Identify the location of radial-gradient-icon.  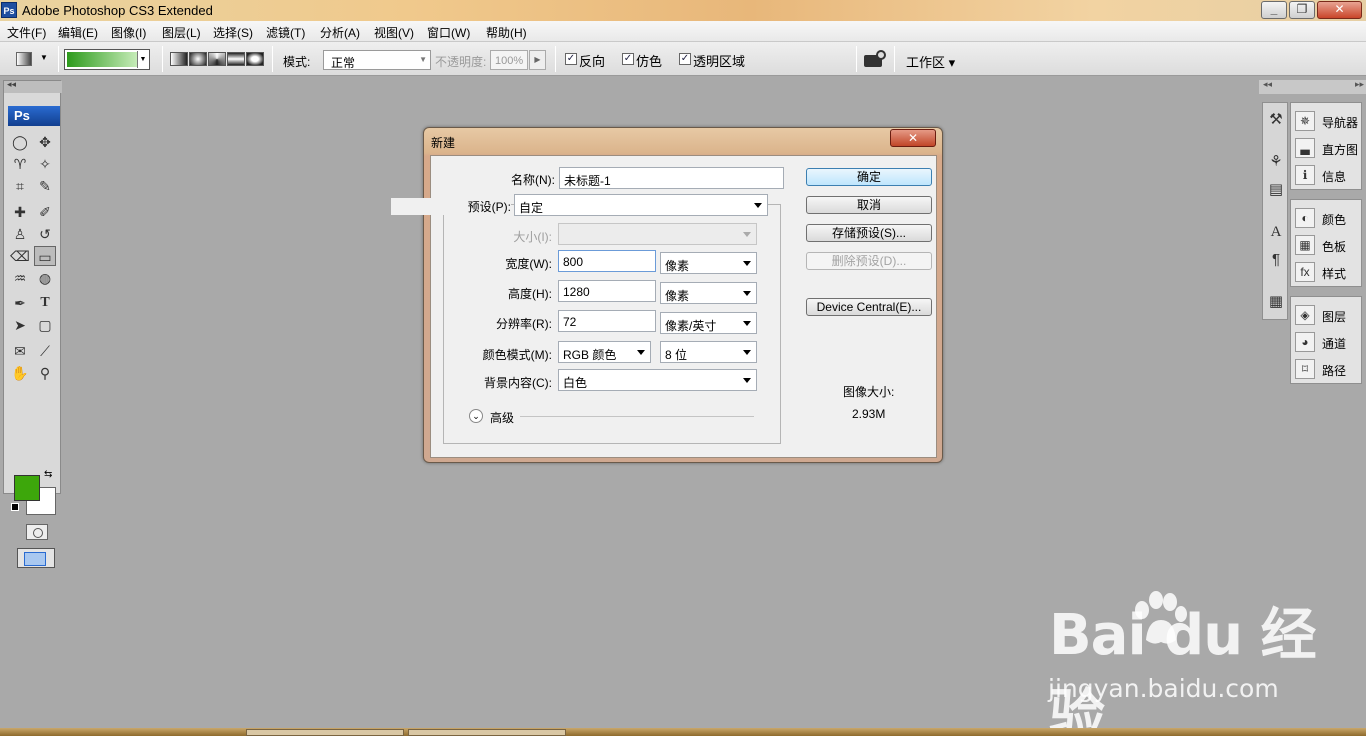
(198, 59).